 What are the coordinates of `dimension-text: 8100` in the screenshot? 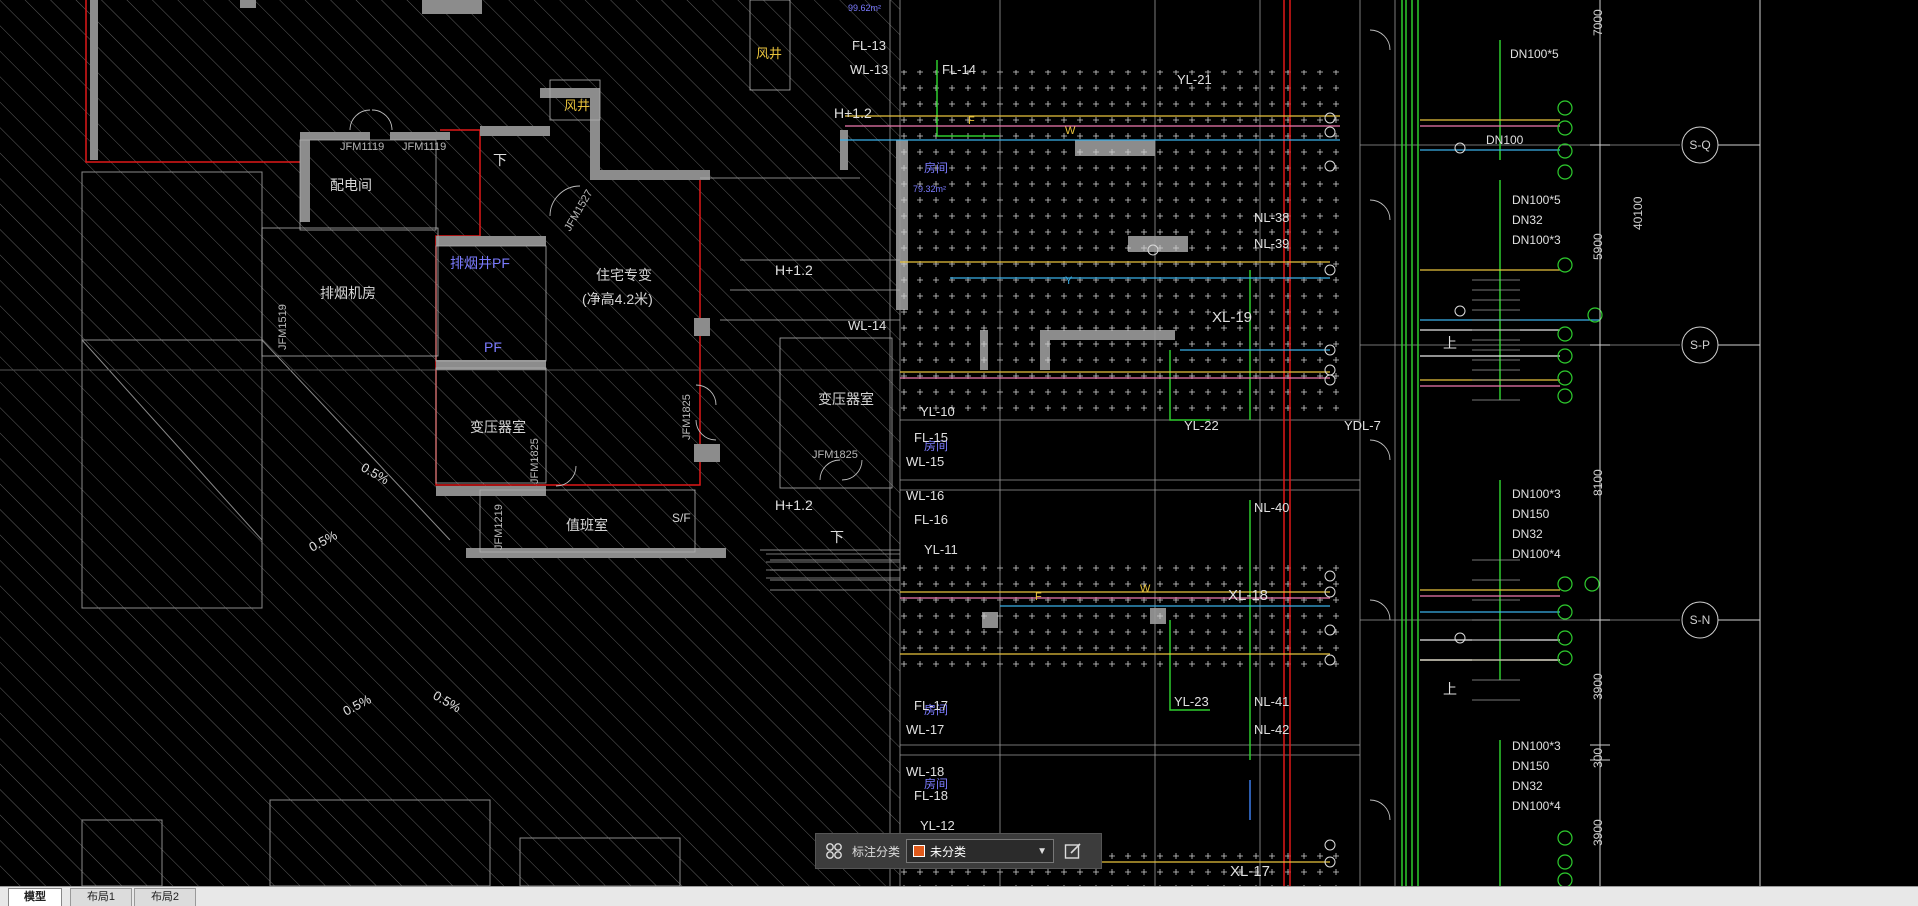 It's located at (1598, 482).